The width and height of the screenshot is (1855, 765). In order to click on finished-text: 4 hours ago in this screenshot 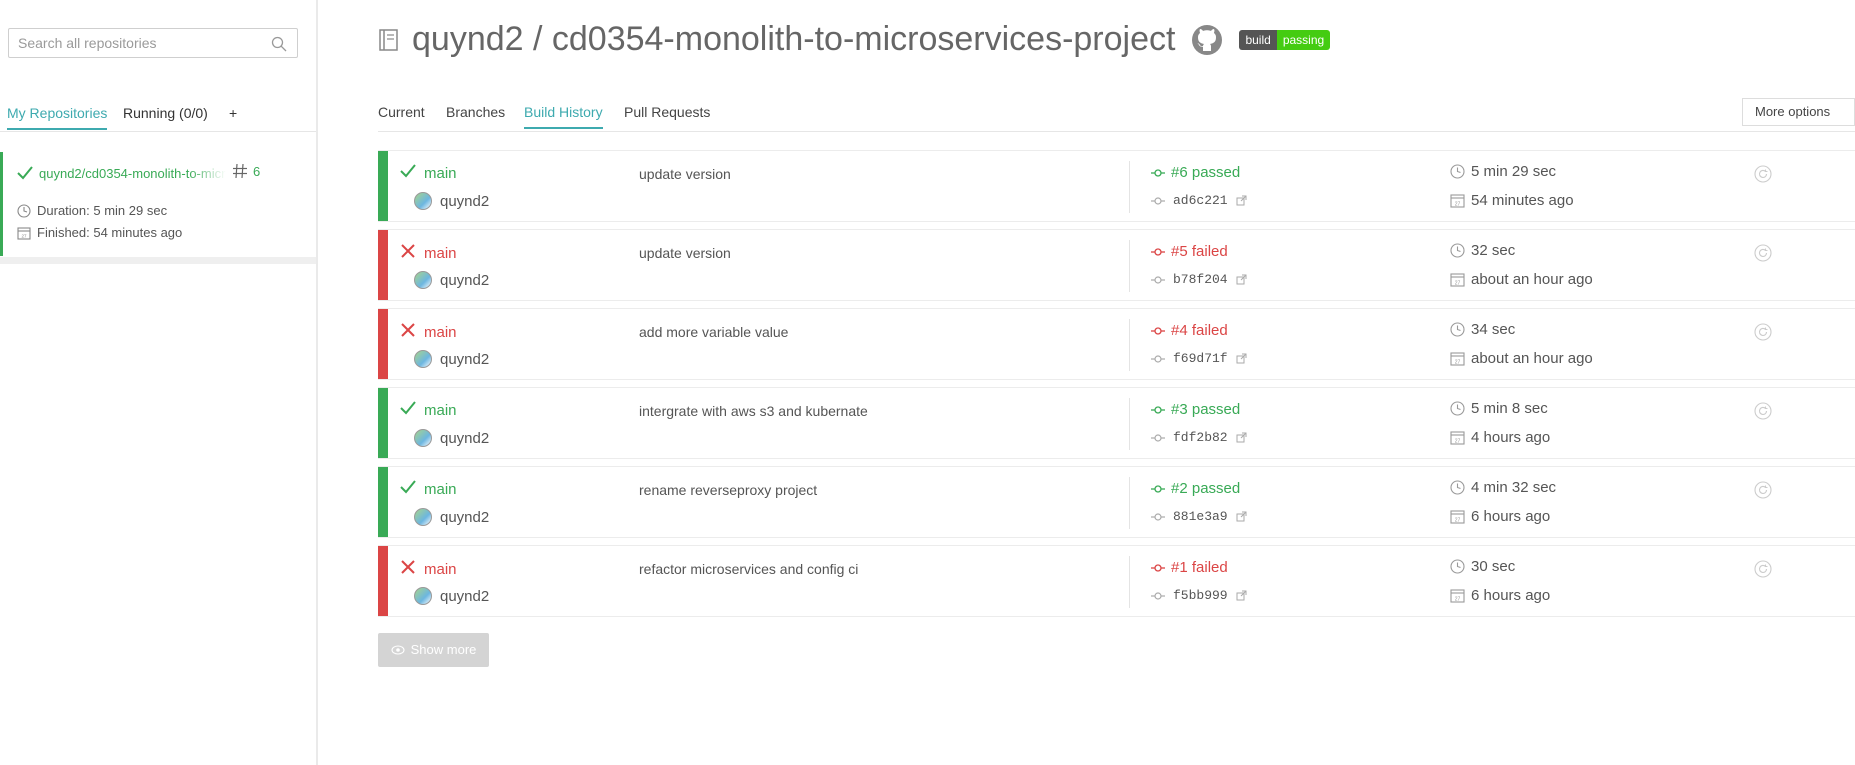, I will do `click(1511, 437)`.